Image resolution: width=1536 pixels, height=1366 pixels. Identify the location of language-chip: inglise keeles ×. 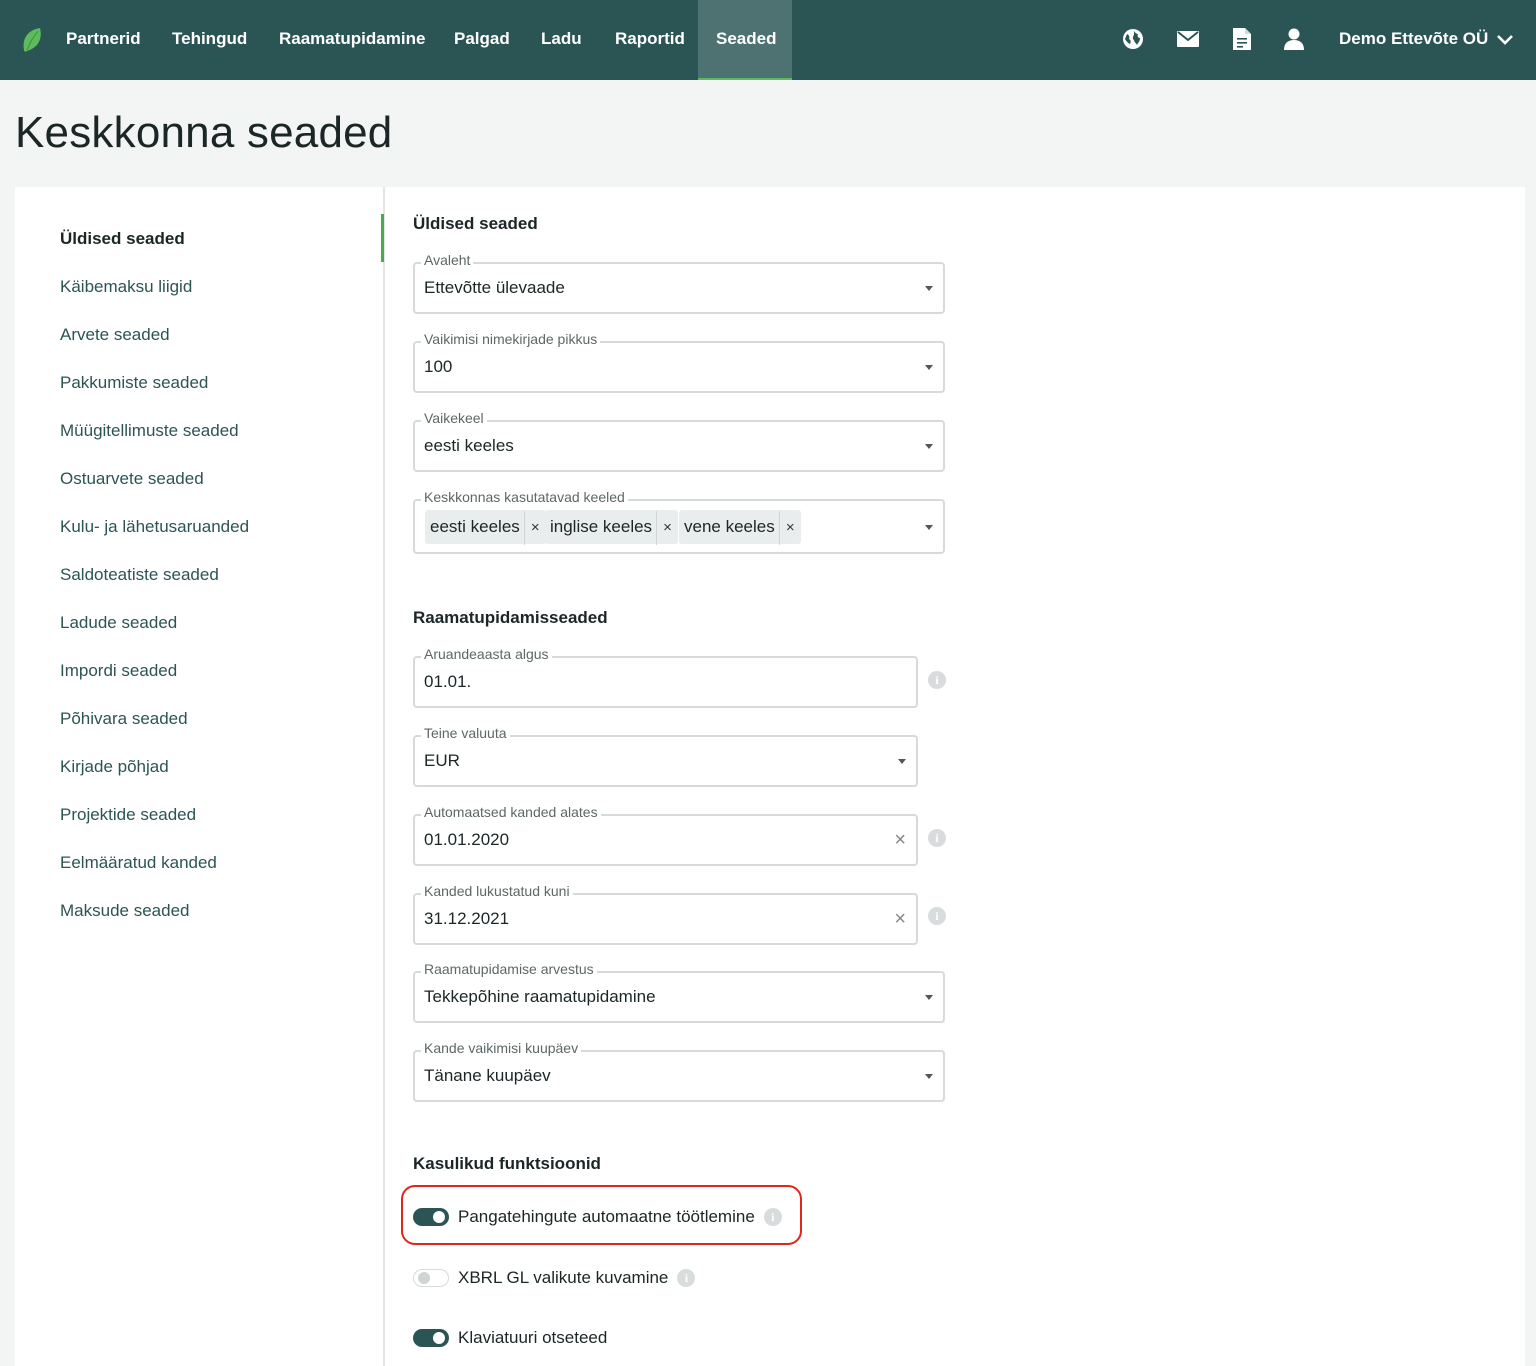
(612, 527).